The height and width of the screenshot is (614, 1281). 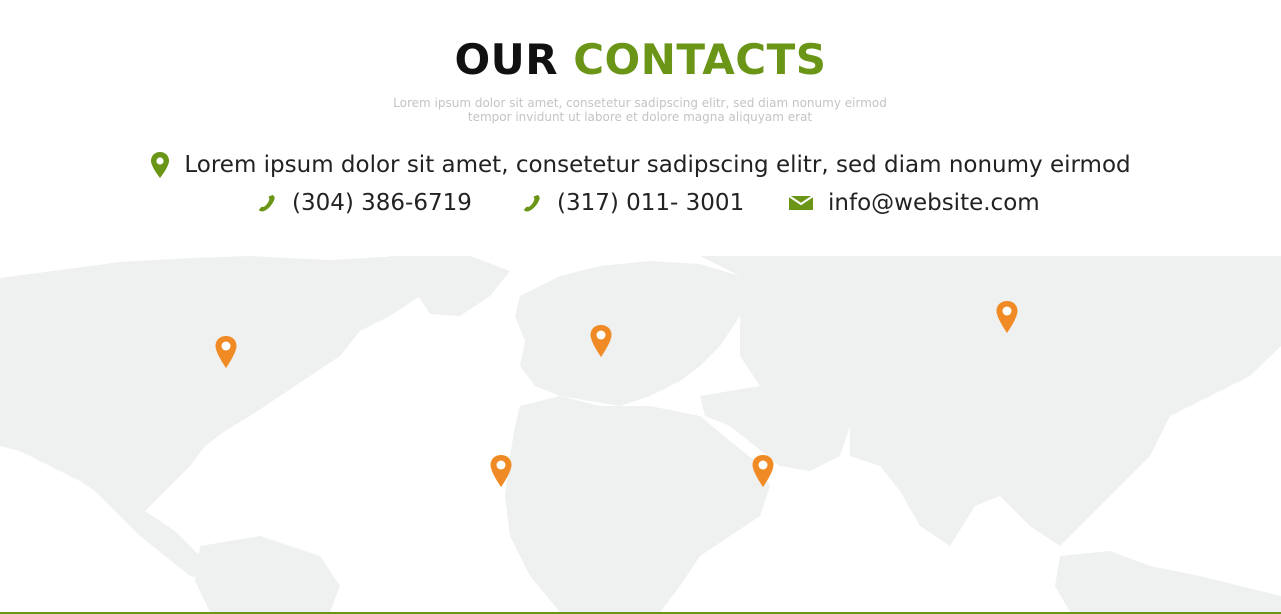 What do you see at coordinates (226, 352) in the screenshot?
I see `map-marker-north-america` at bounding box center [226, 352].